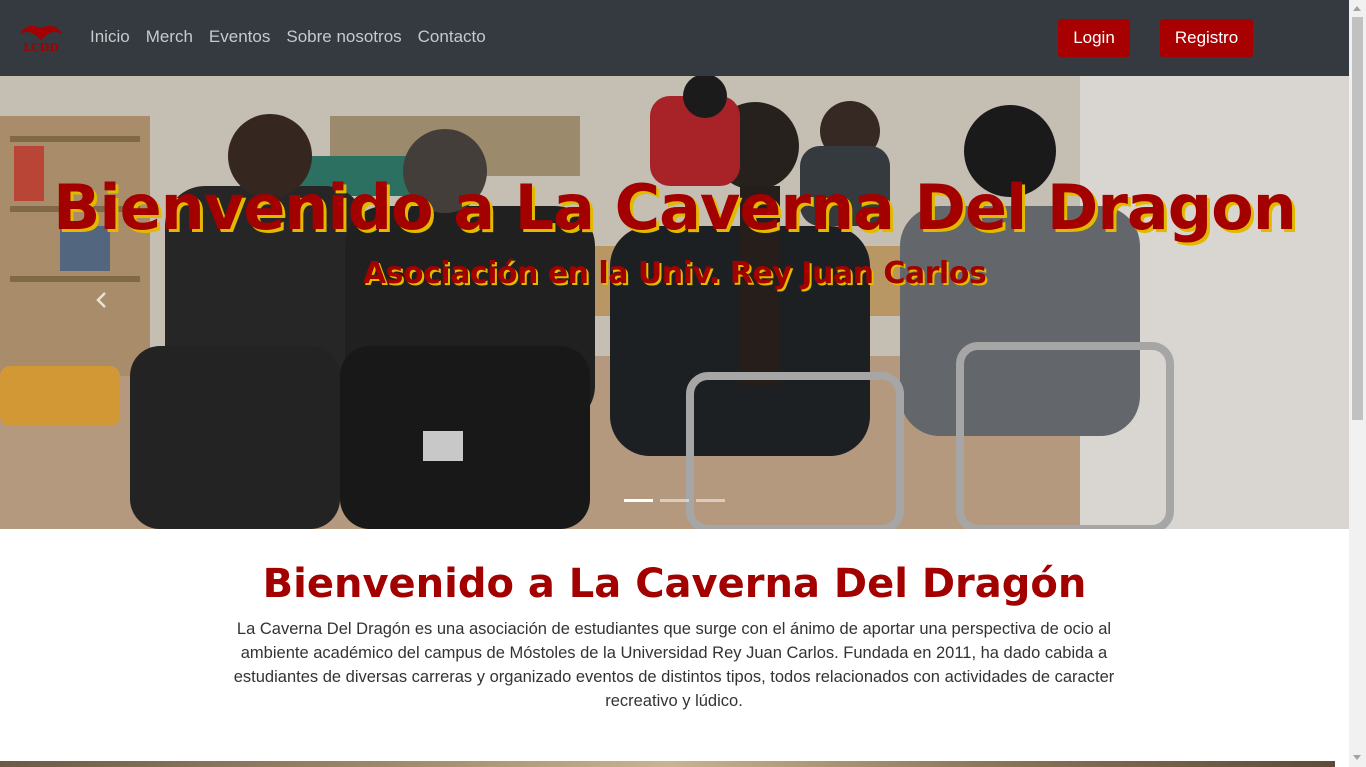  I want to click on chevron-left-icon, so click(102, 300).